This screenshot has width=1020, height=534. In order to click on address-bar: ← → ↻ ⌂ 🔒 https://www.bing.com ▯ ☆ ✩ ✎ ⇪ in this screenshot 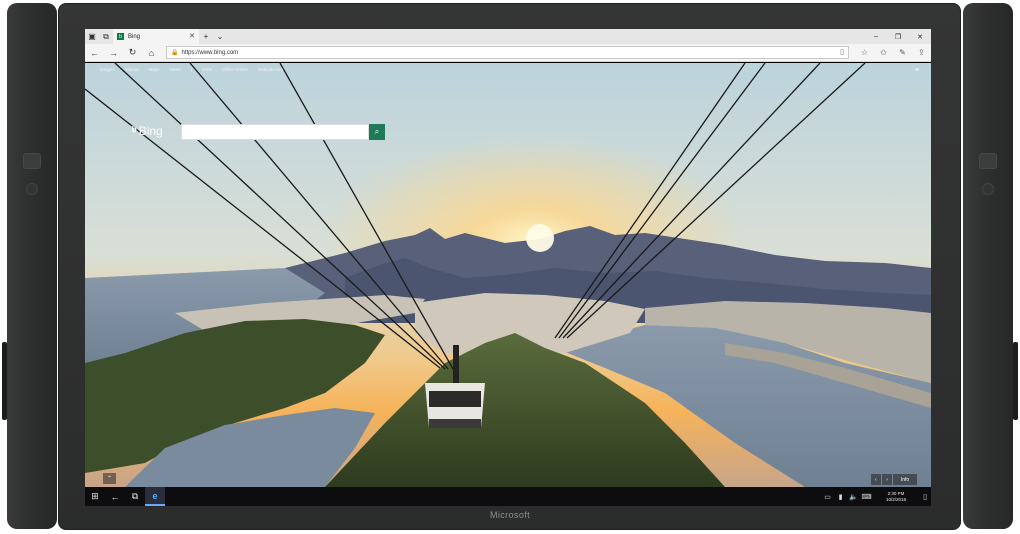, I will do `click(508, 53)`.